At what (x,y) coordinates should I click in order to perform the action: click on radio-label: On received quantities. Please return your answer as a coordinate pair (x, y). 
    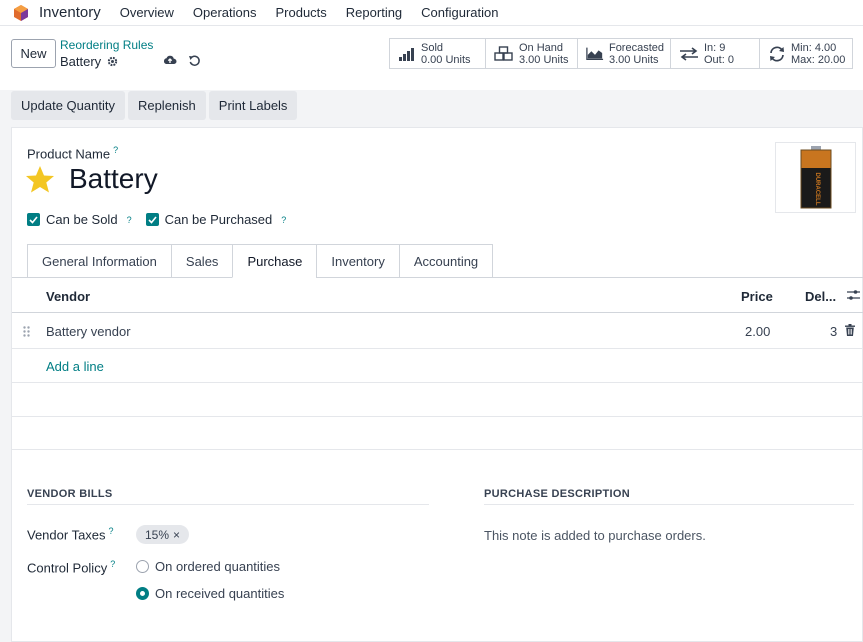
    Looking at the image, I should click on (220, 593).